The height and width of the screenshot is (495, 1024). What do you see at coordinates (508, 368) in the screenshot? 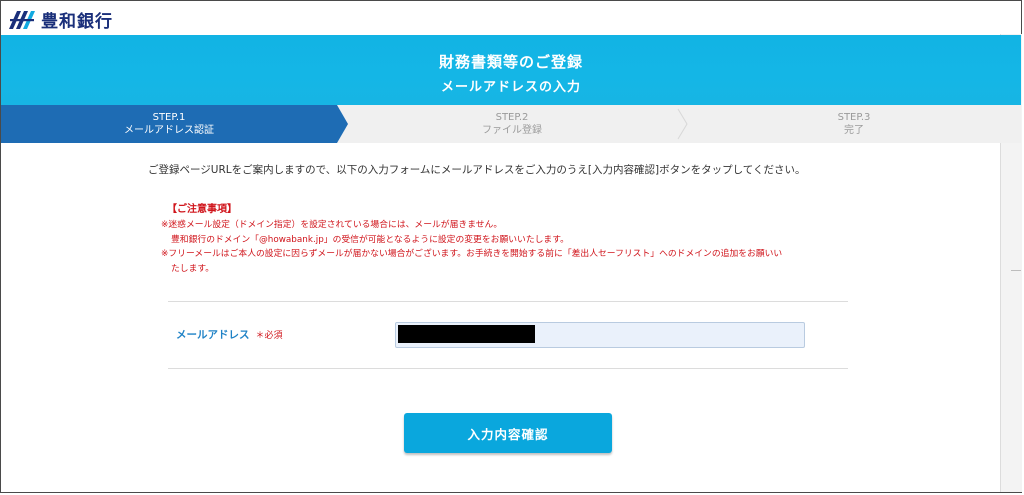
I see `form-divider-bottom` at bounding box center [508, 368].